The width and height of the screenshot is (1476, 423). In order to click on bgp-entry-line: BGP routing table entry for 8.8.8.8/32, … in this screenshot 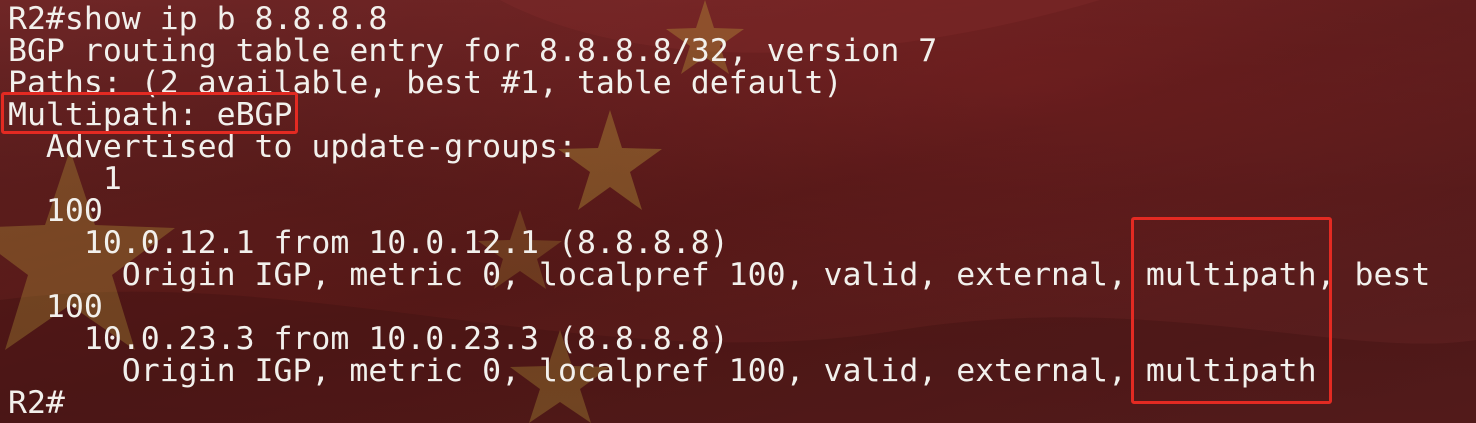, I will do `click(473, 51)`.